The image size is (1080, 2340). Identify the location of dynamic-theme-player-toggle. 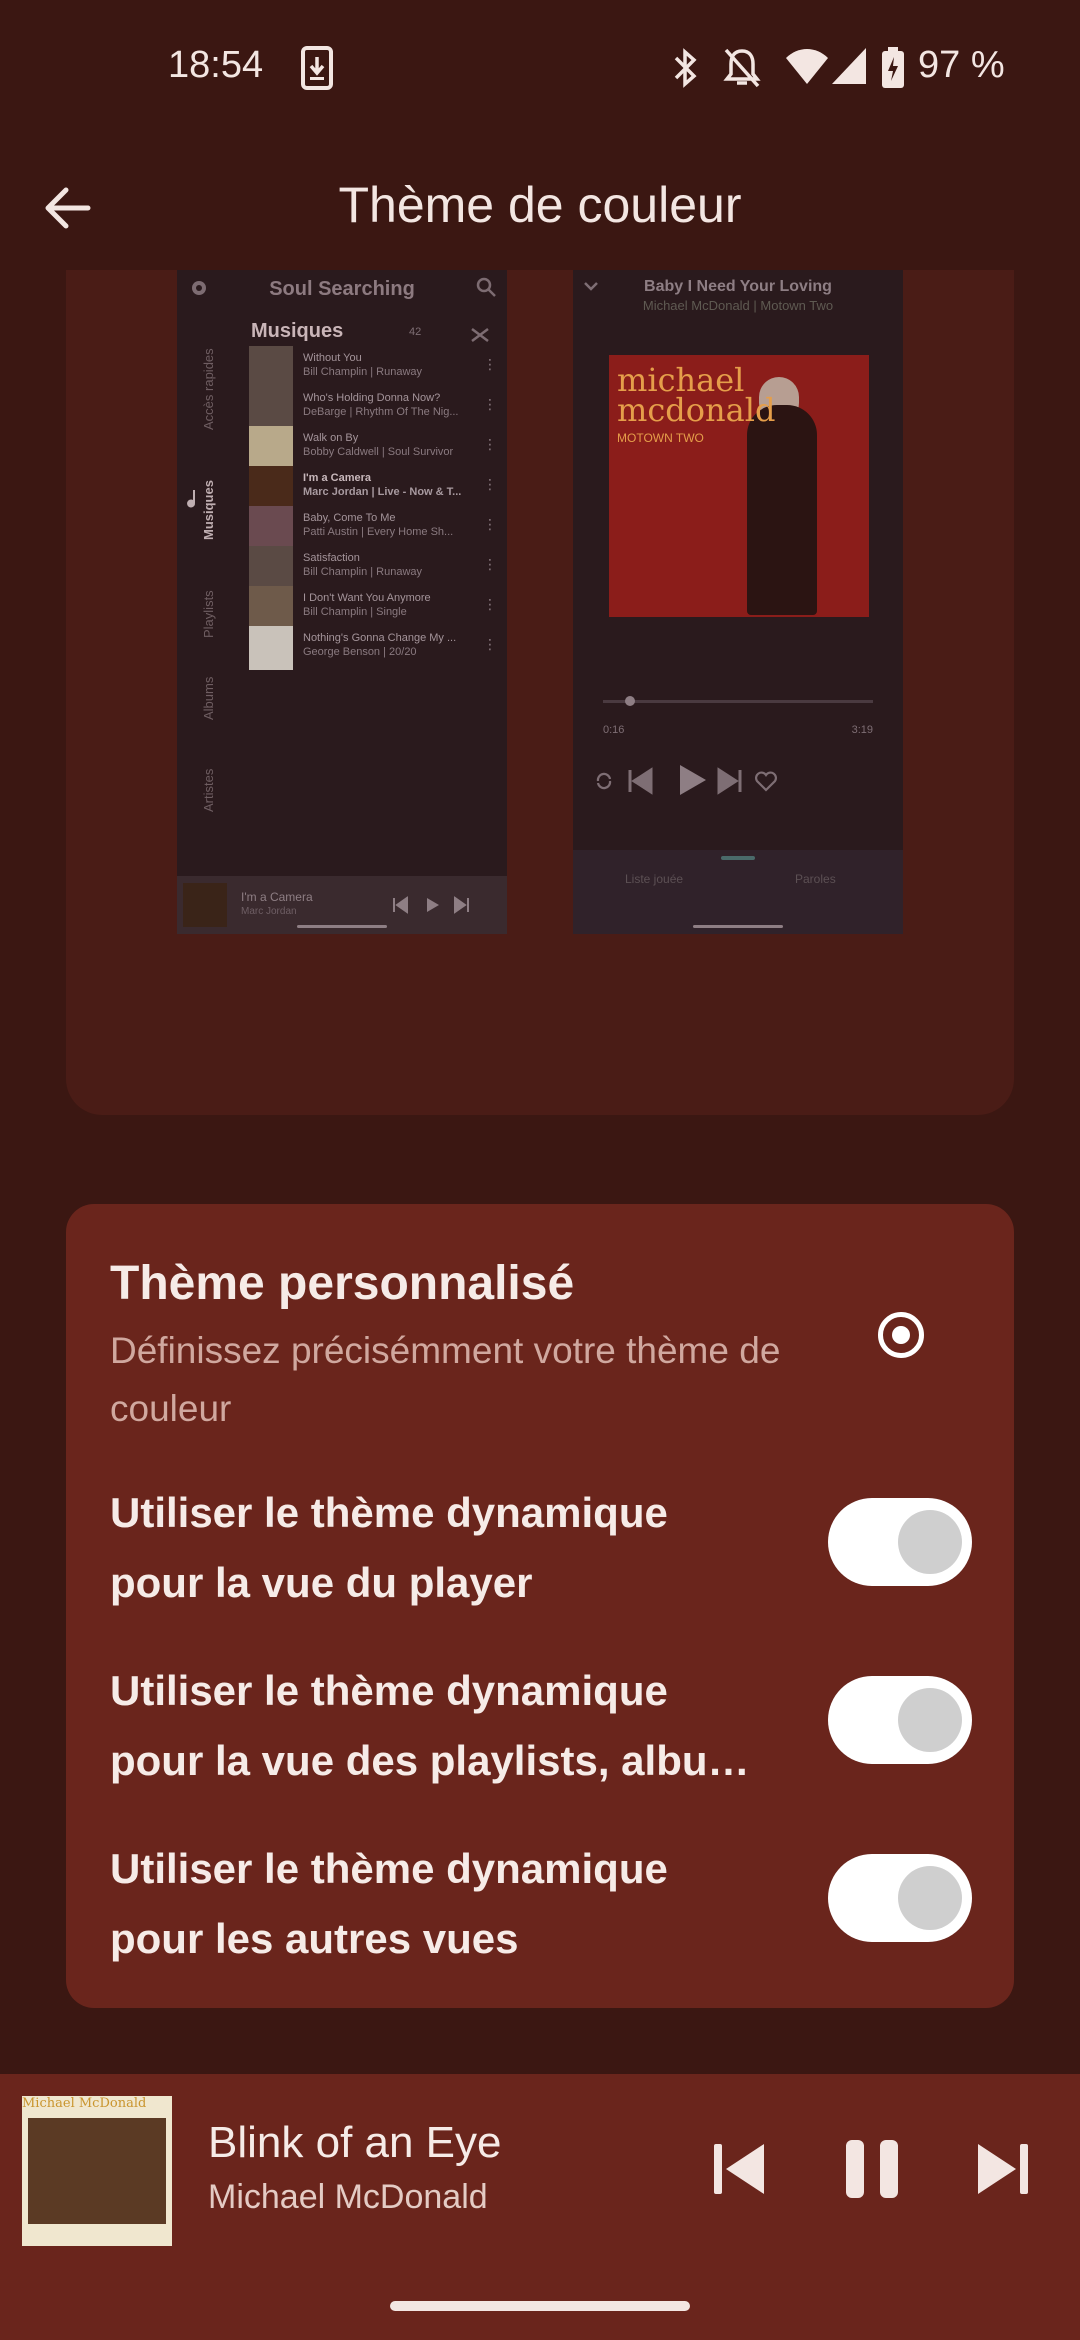
(900, 1542).